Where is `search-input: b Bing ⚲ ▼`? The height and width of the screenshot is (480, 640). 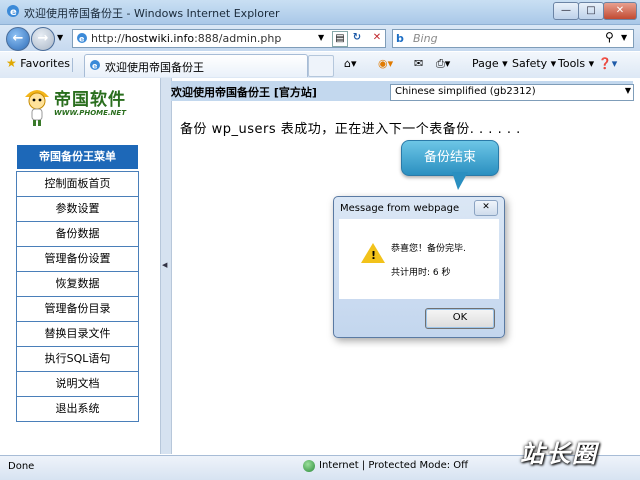
search-input: b Bing ⚲ ▼ is located at coordinates (513, 38).